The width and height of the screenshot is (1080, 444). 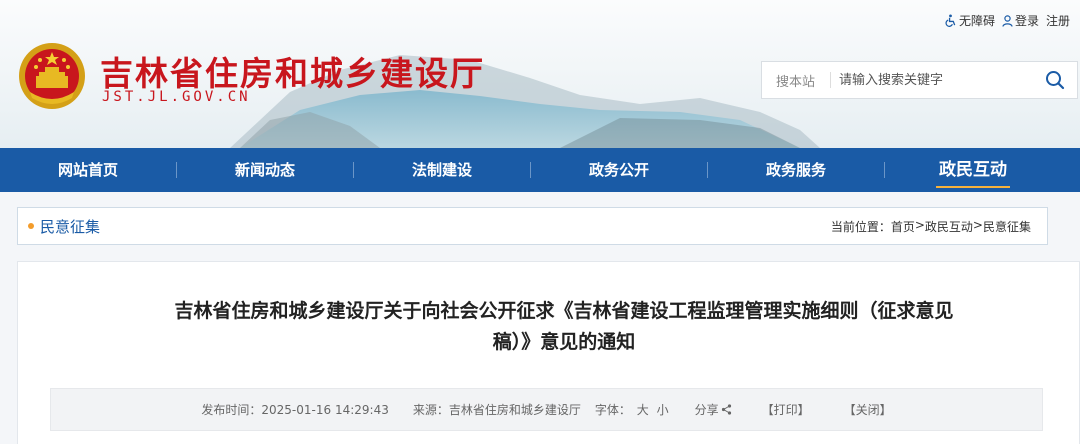 I want to click on font-size-label: 字体：, so click(x=612, y=410).